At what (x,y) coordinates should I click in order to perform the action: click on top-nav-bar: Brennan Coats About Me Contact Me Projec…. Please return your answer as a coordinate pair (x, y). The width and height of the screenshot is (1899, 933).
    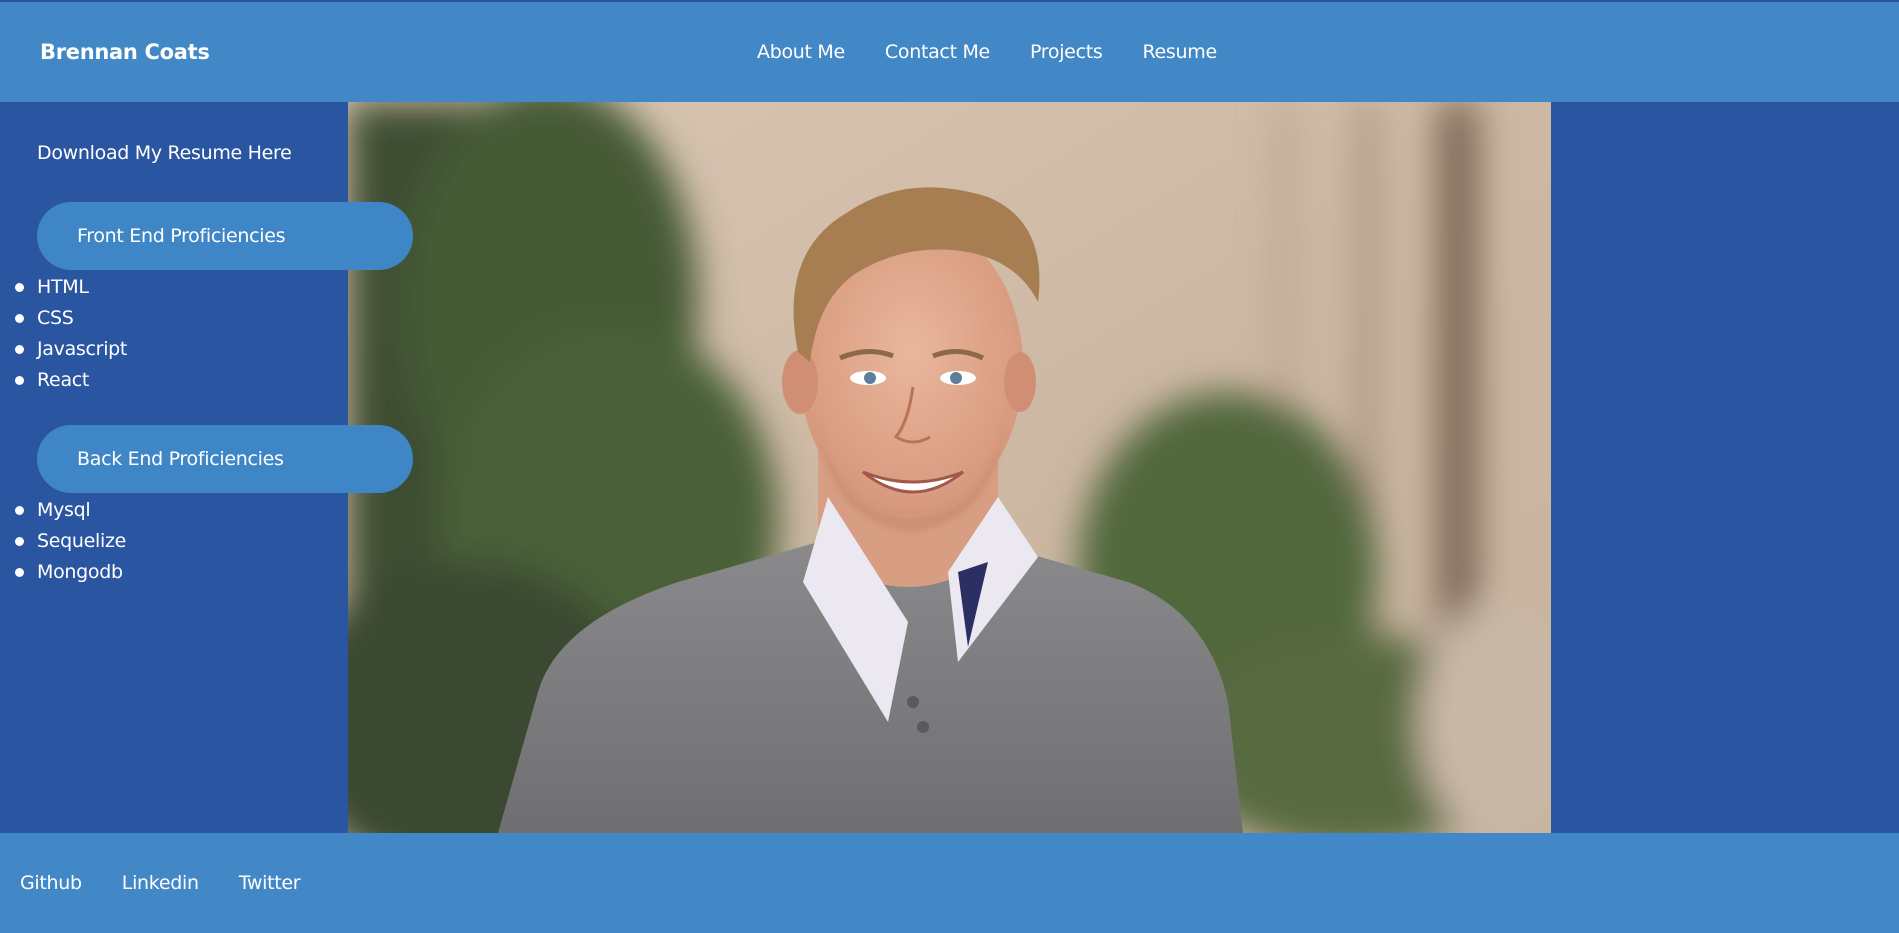
    Looking at the image, I should click on (949, 52).